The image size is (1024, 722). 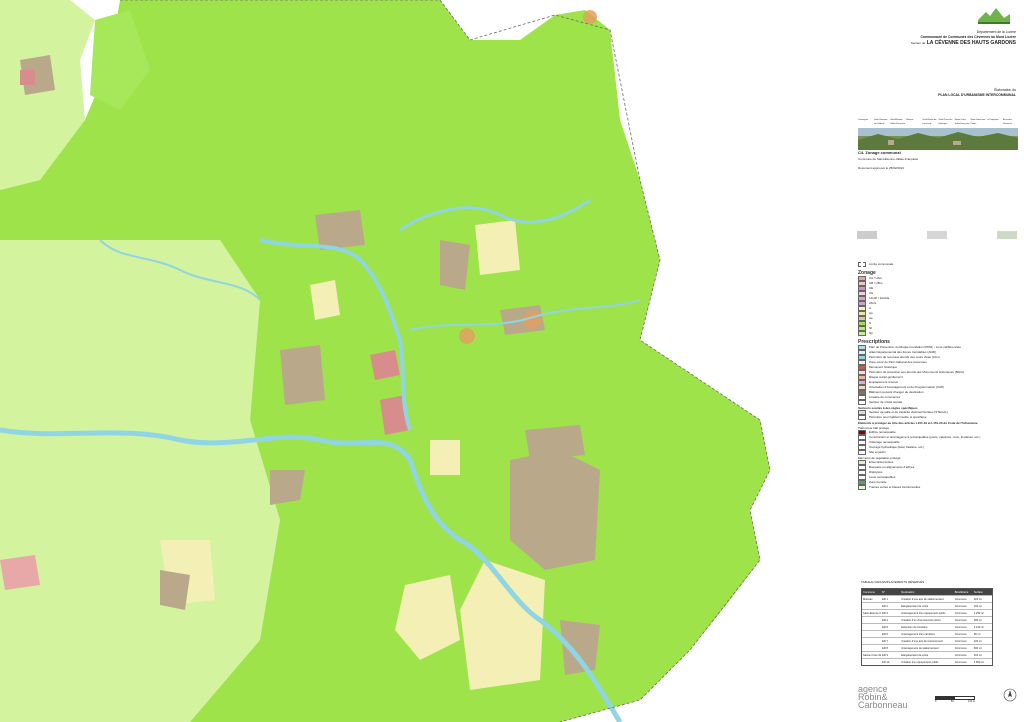 I want to click on sector-prefix: Secteur de, so click(x=918, y=43).